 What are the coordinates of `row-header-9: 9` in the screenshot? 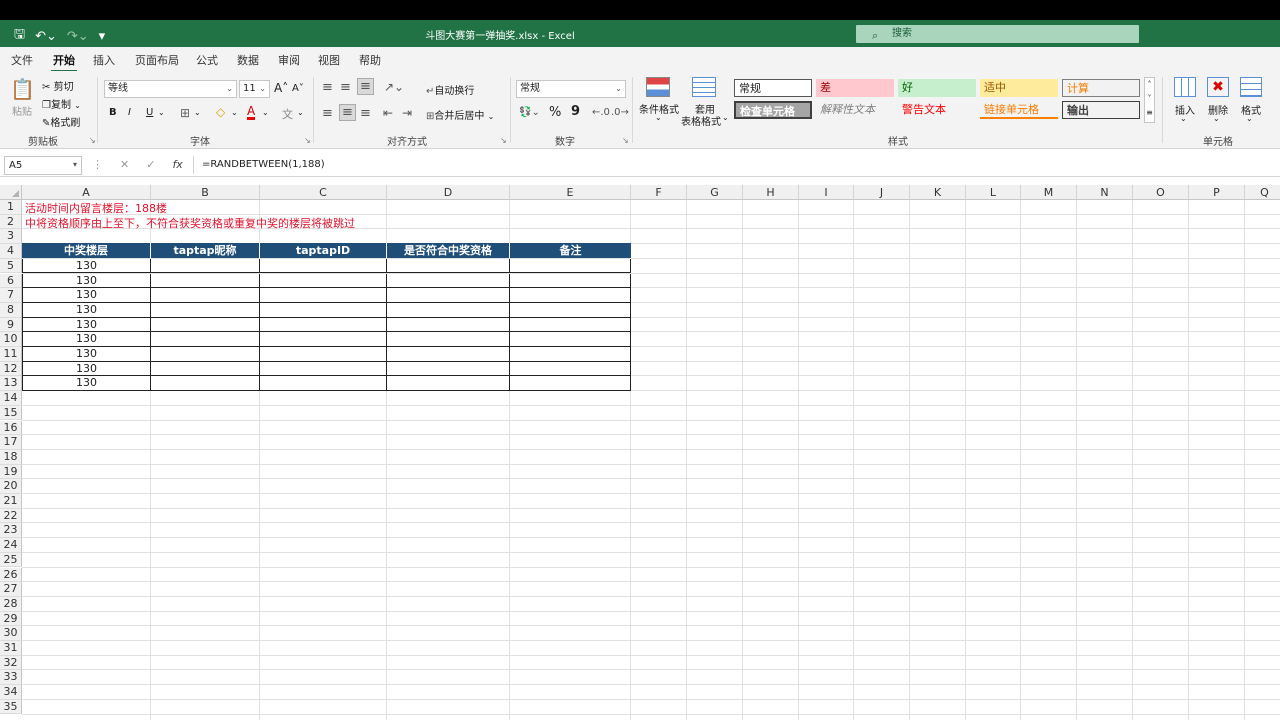 It's located at (11, 325).